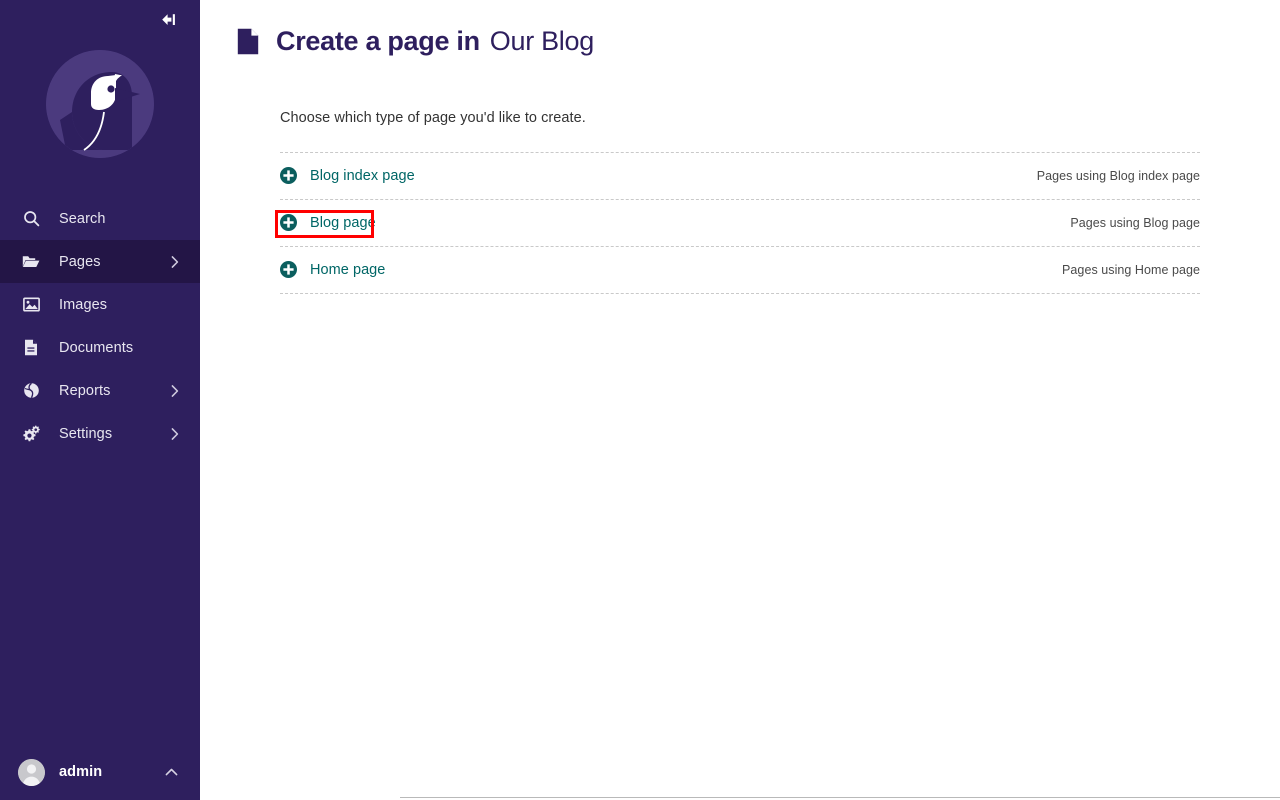 This screenshot has height=800, width=1280. I want to click on page-type-left: Blog page, so click(328, 223).